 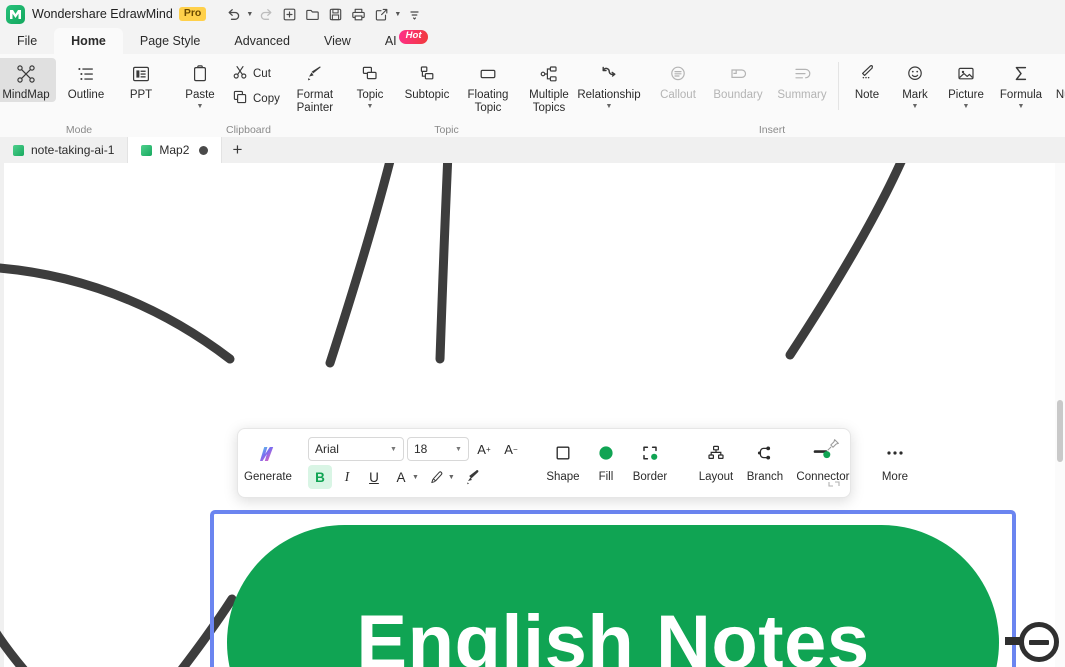 What do you see at coordinates (413, 36) in the screenshot?
I see `hot-badge: Hot` at bounding box center [413, 36].